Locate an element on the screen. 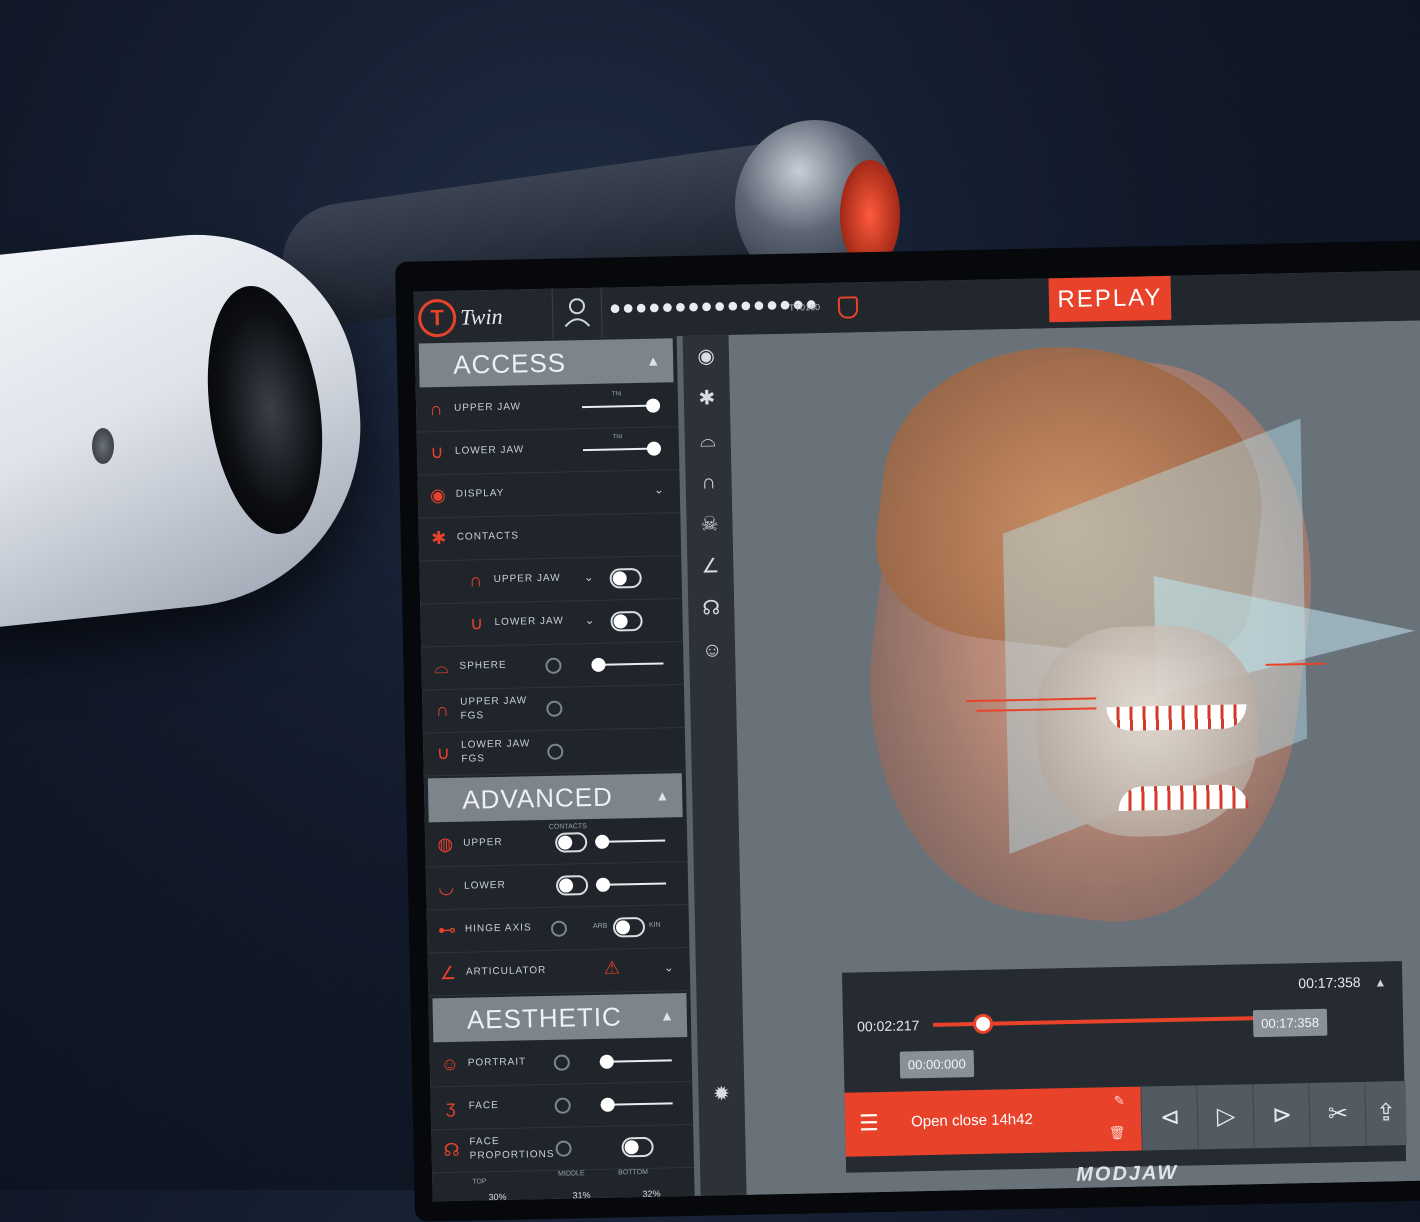 The image size is (1420, 1222). top-value: 30% is located at coordinates (497, 1196).